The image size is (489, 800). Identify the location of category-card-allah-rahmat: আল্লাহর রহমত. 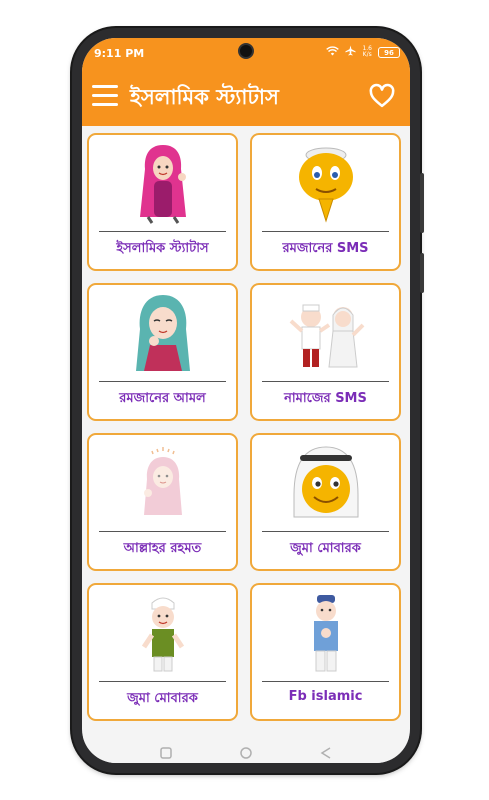
(162, 502).